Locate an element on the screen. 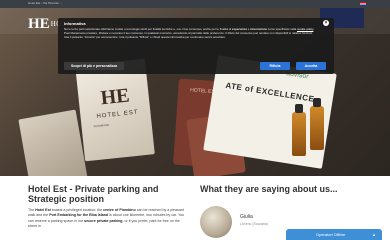 The image size is (390, 240). close-icon: × is located at coordinates (326, 23).